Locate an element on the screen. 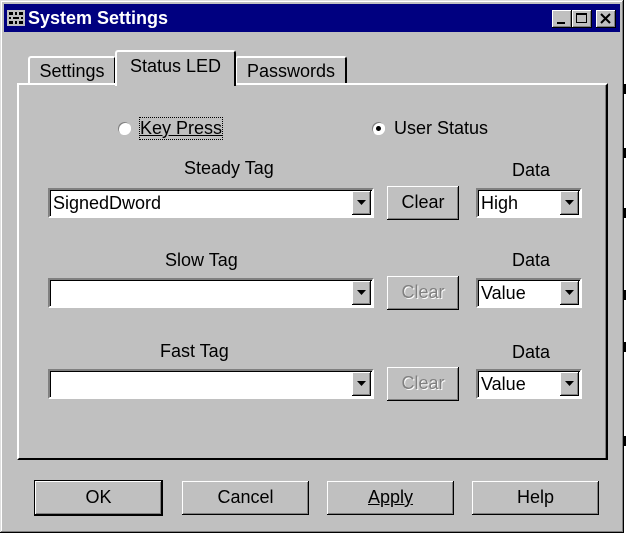 Image resolution: width=628 pixels, height=533 pixels. fast-tag-dropdown-button is located at coordinates (361, 384).